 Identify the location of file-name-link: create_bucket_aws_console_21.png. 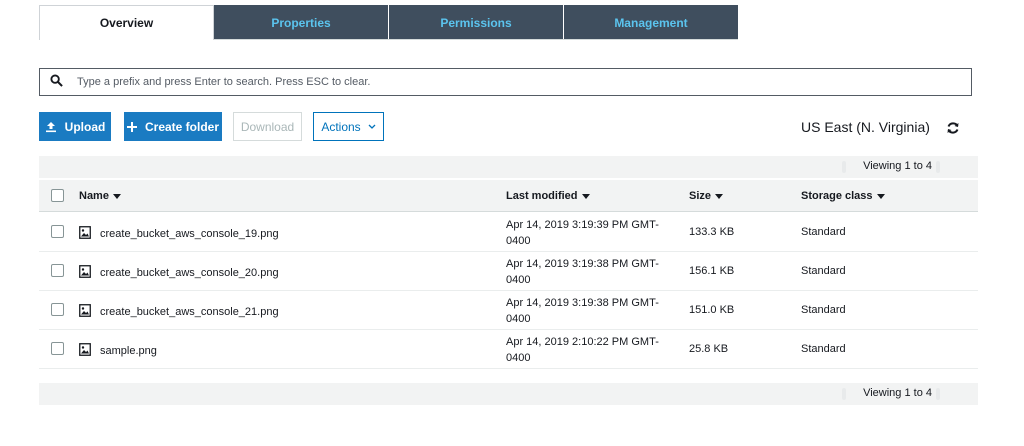
(179, 312).